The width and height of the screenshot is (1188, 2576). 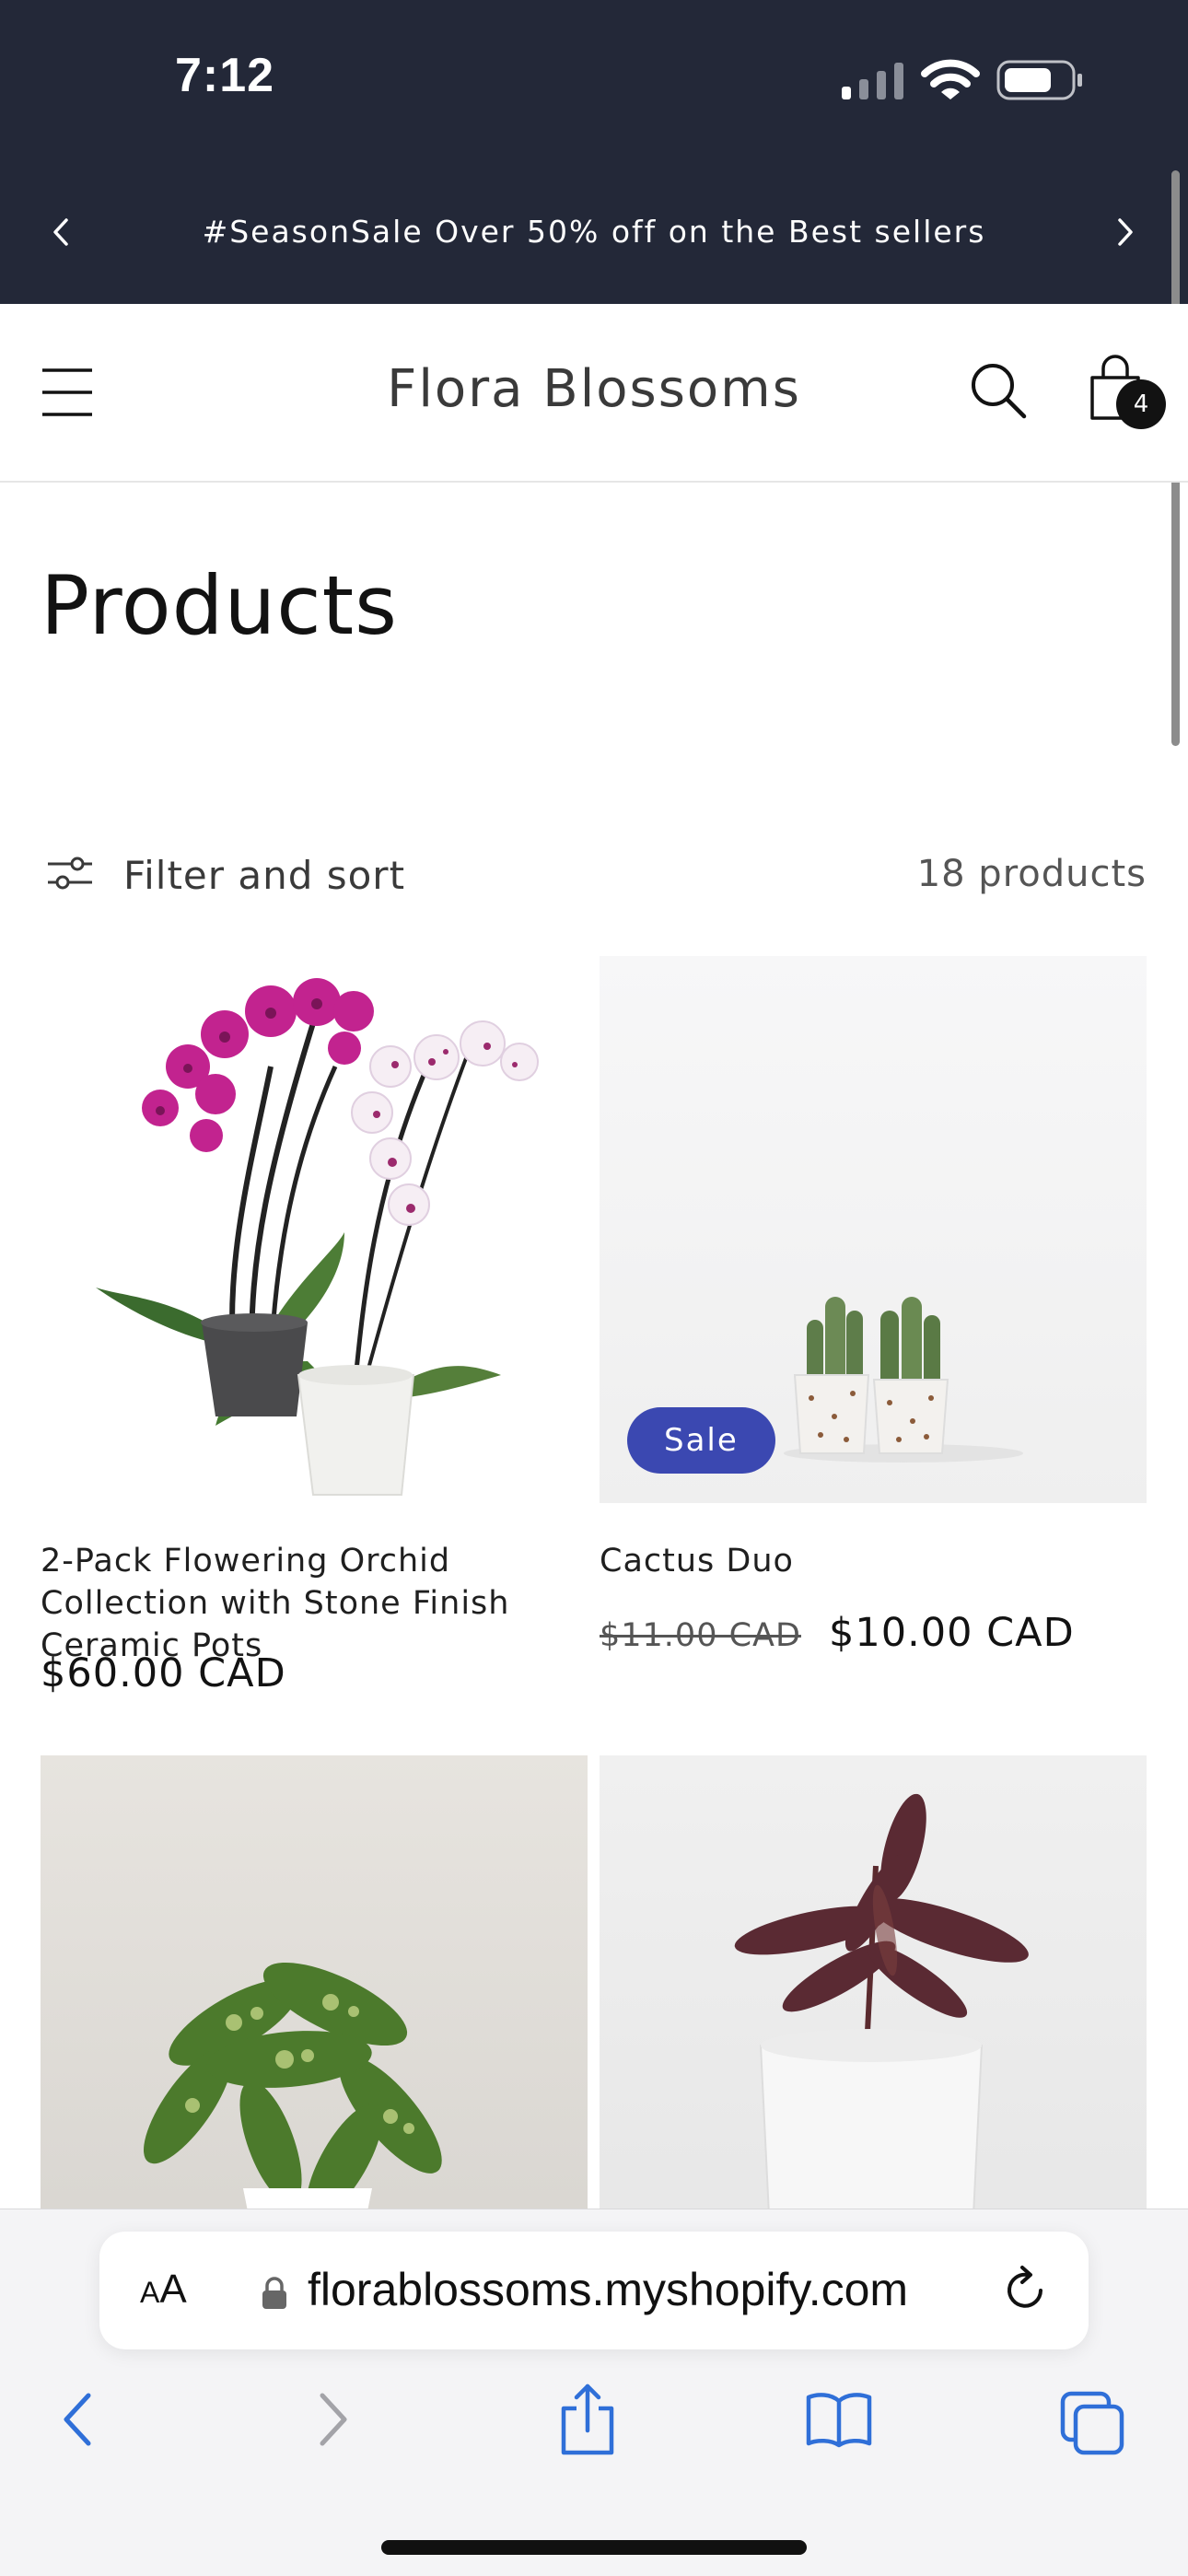 I want to click on chevron-right-icon, so click(x=1125, y=232).